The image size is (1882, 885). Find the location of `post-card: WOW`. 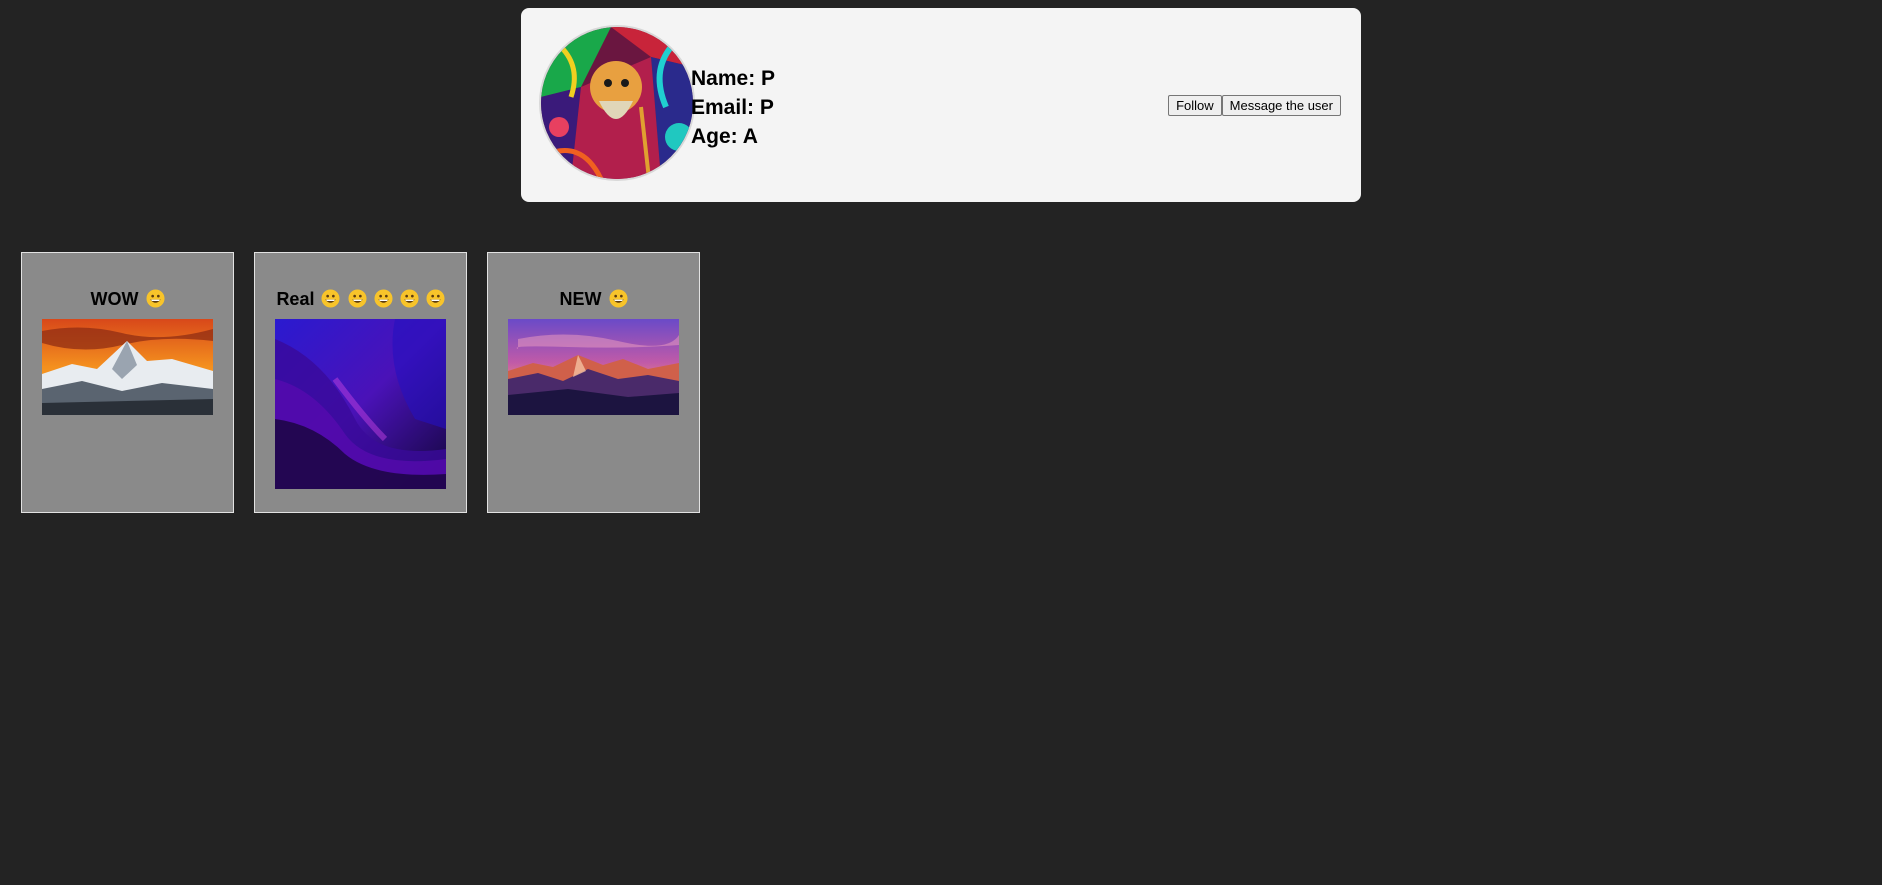

post-card: WOW is located at coordinates (127, 382).